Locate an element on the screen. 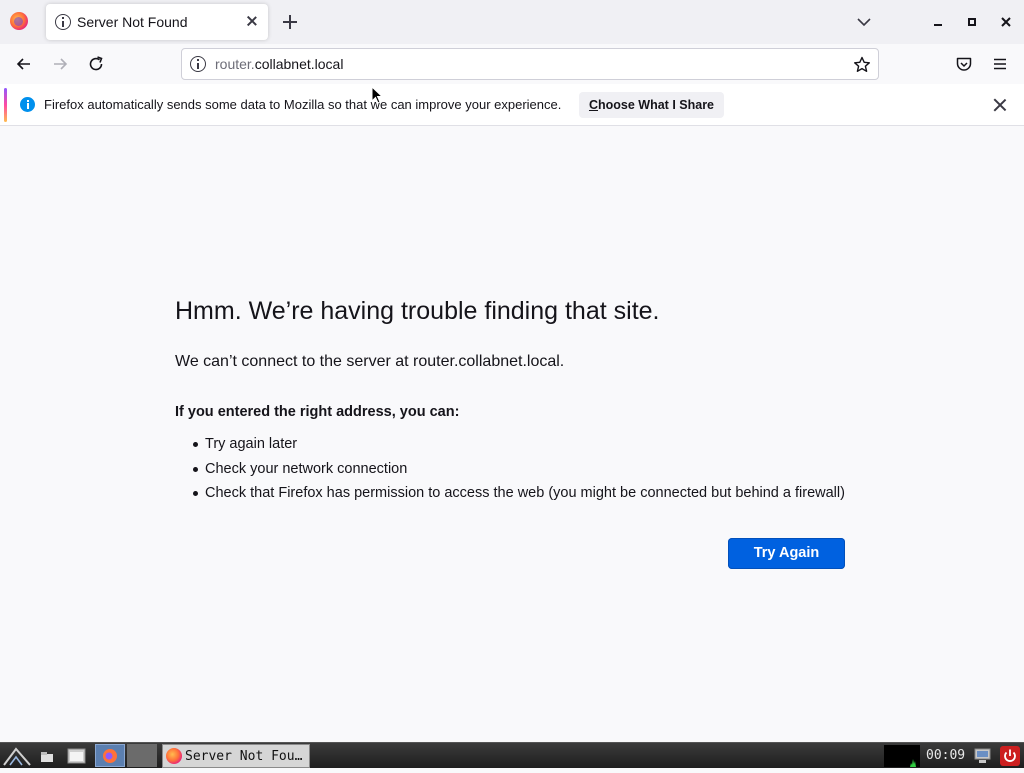 Image resolution: width=1024 pixels, height=773 pixels. firefox-icon is located at coordinates (174, 756).